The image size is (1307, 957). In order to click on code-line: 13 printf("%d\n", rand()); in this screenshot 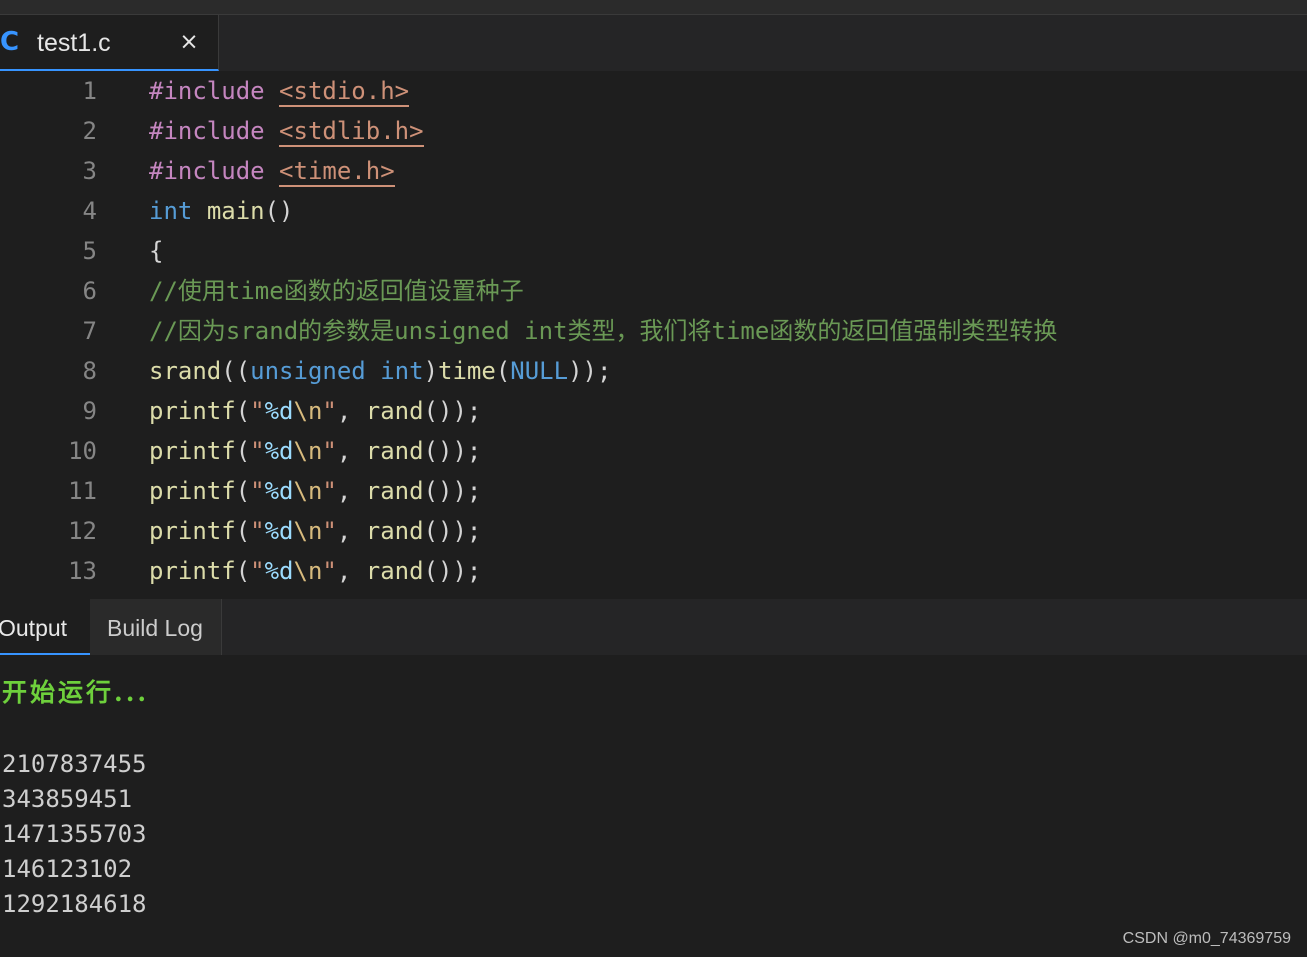, I will do `click(653, 571)`.